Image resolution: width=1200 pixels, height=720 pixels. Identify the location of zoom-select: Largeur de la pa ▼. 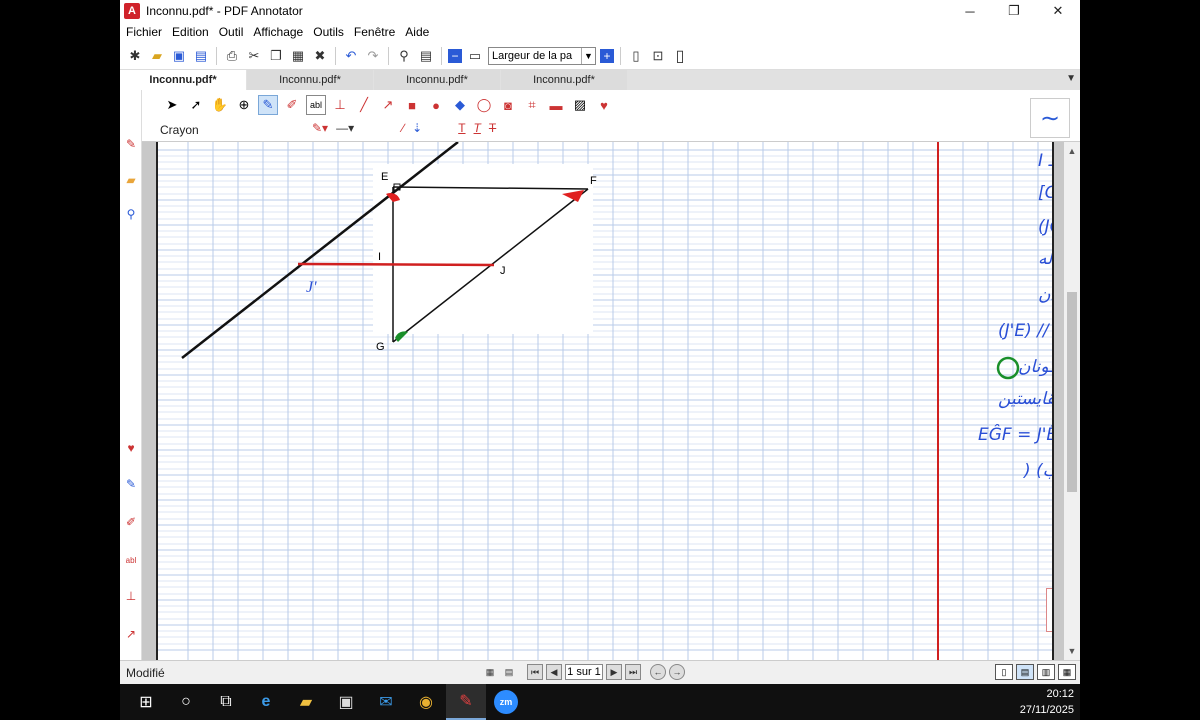
(542, 55).